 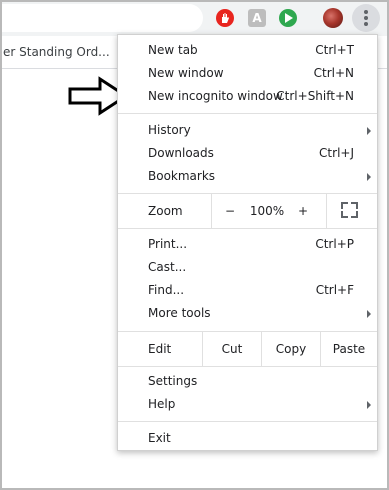 What do you see at coordinates (349, 210) in the screenshot?
I see `fullscreen-icon` at bounding box center [349, 210].